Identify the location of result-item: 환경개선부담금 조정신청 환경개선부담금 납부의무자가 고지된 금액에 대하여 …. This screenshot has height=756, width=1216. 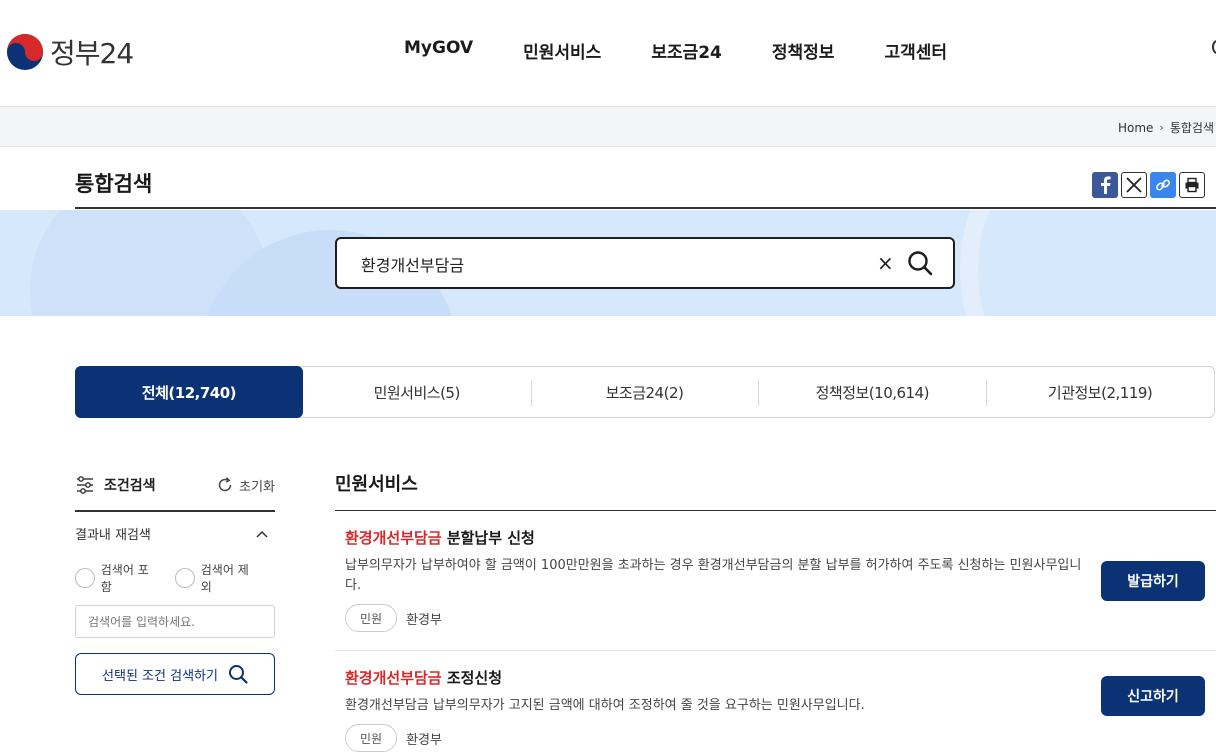
(775, 703).